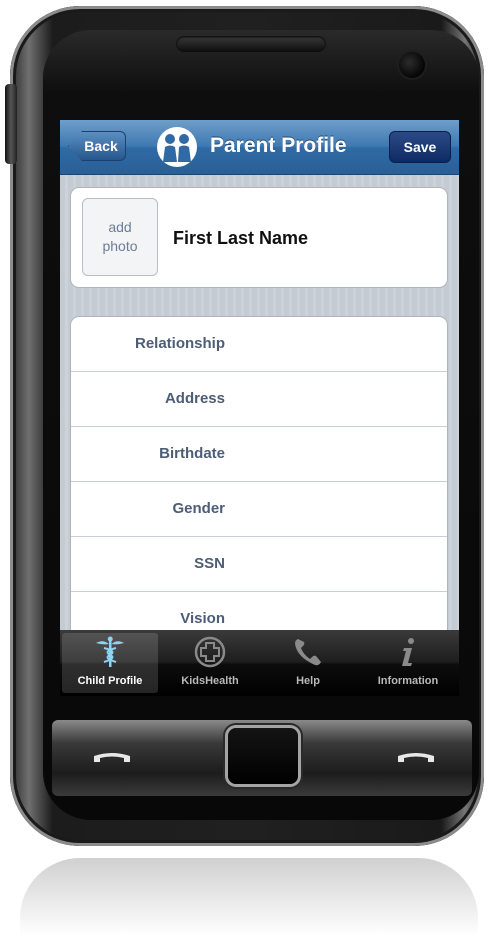  I want to click on tab-child-profile: Child Profile, so click(110, 663).